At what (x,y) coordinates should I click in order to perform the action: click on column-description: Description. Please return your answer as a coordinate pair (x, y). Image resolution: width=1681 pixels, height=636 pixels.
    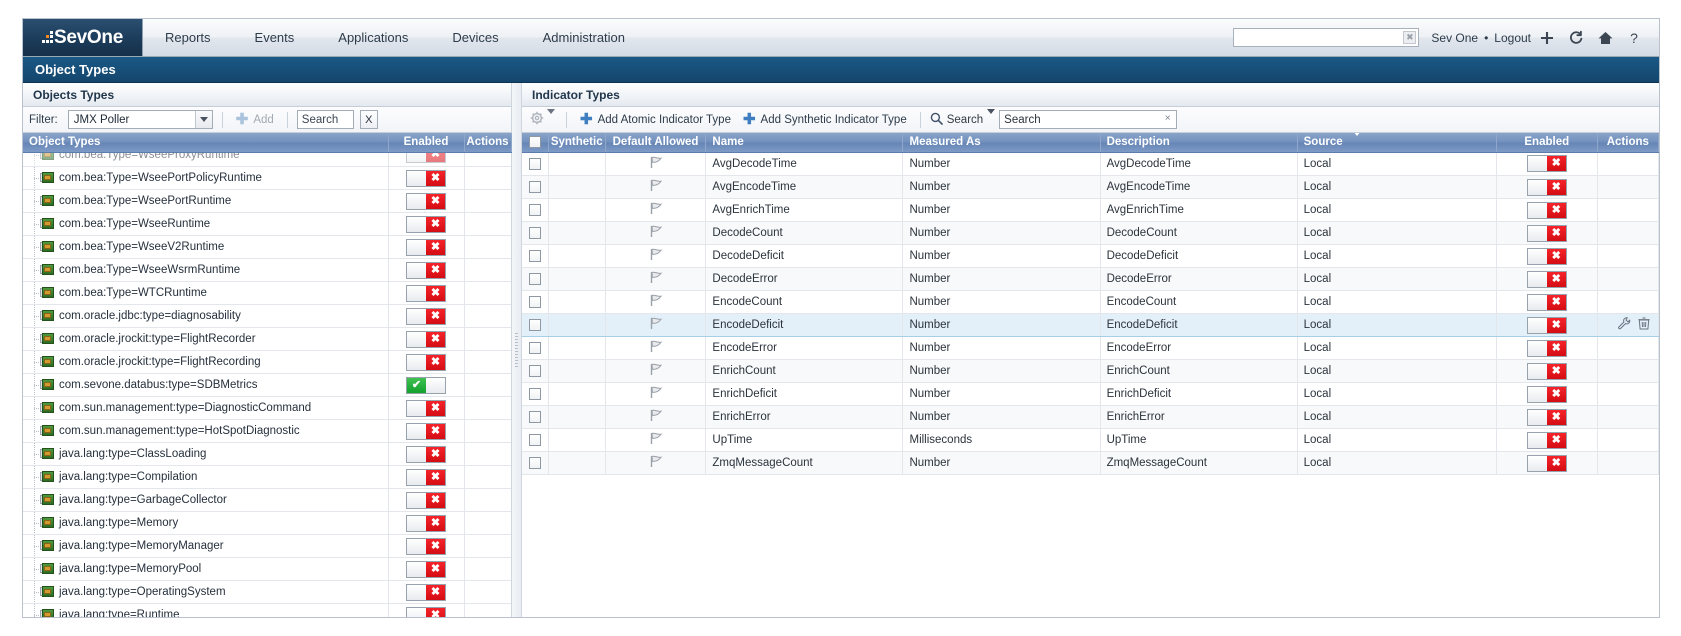
    Looking at the image, I should click on (1199, 143).